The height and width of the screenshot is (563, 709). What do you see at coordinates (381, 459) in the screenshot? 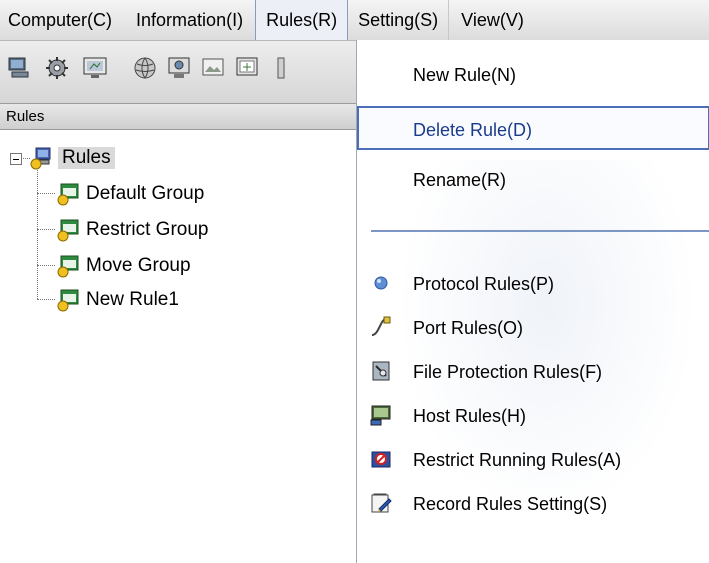
I see `restrict-running-icon` at bounding box center [381, 459].